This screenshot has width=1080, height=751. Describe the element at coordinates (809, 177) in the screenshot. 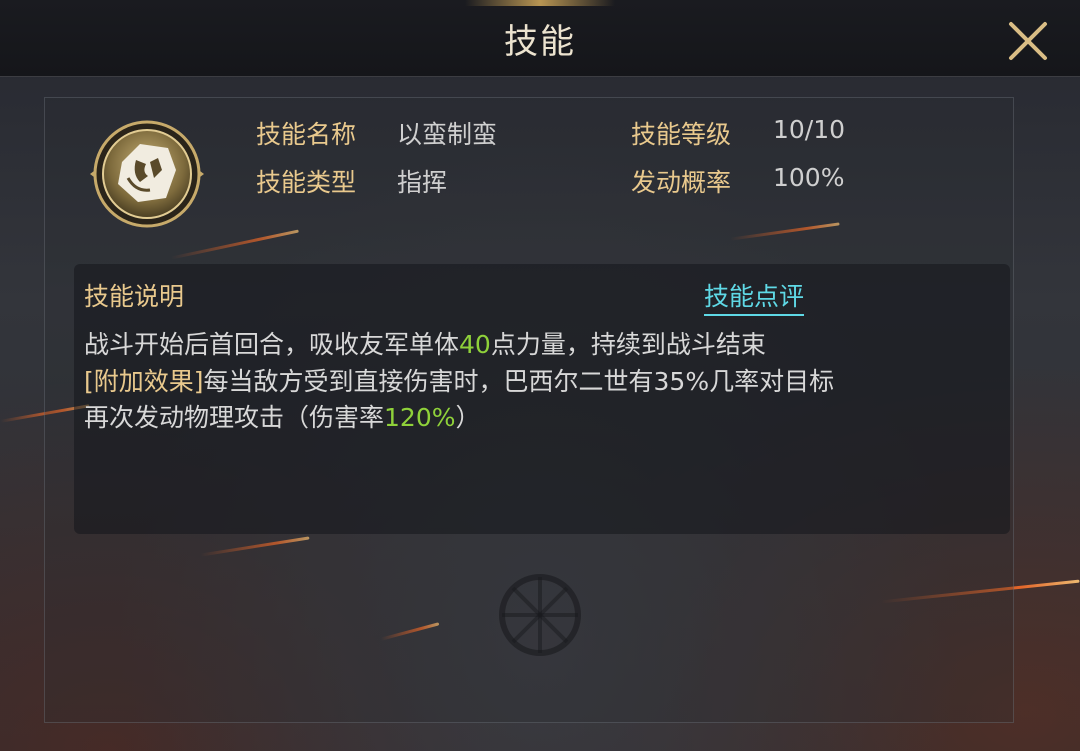

I see `trigger-rate-value: 100%` at that location.